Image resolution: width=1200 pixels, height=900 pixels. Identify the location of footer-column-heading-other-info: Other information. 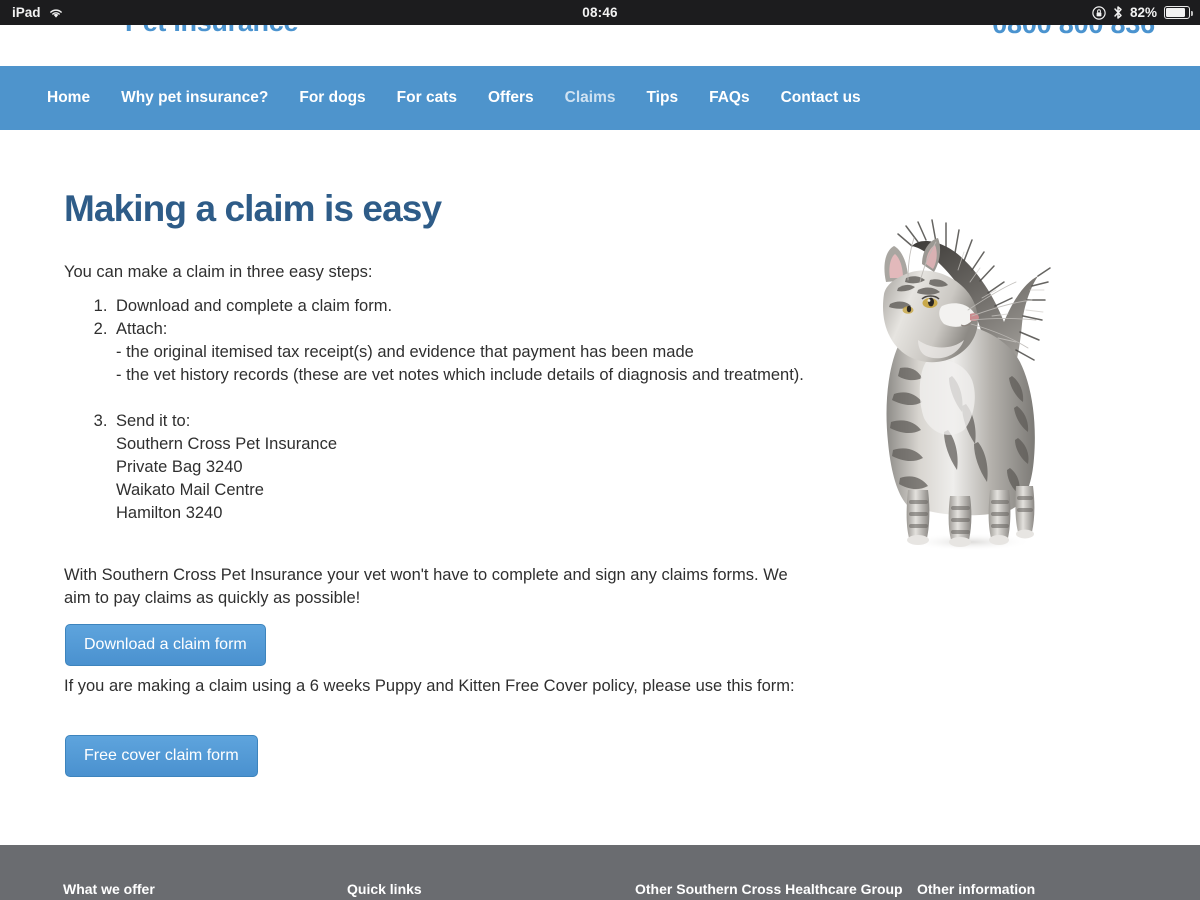
(976, 889).